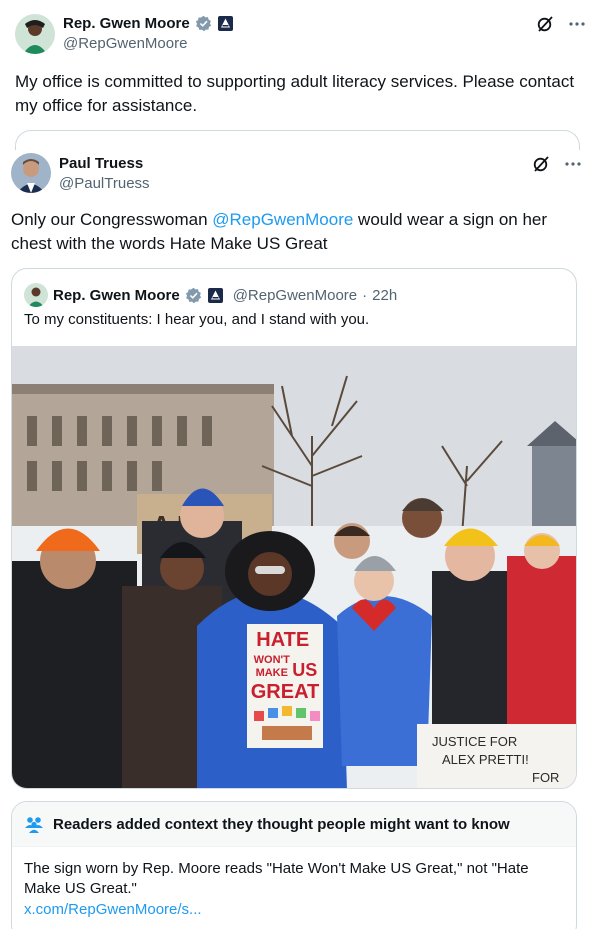 This screenshot has height=929, width=601. What do you see at coordinates (282, 219) in the screenshot?
I see `mention-link: @RepGwenMoore` at bounding box center [282, 219].